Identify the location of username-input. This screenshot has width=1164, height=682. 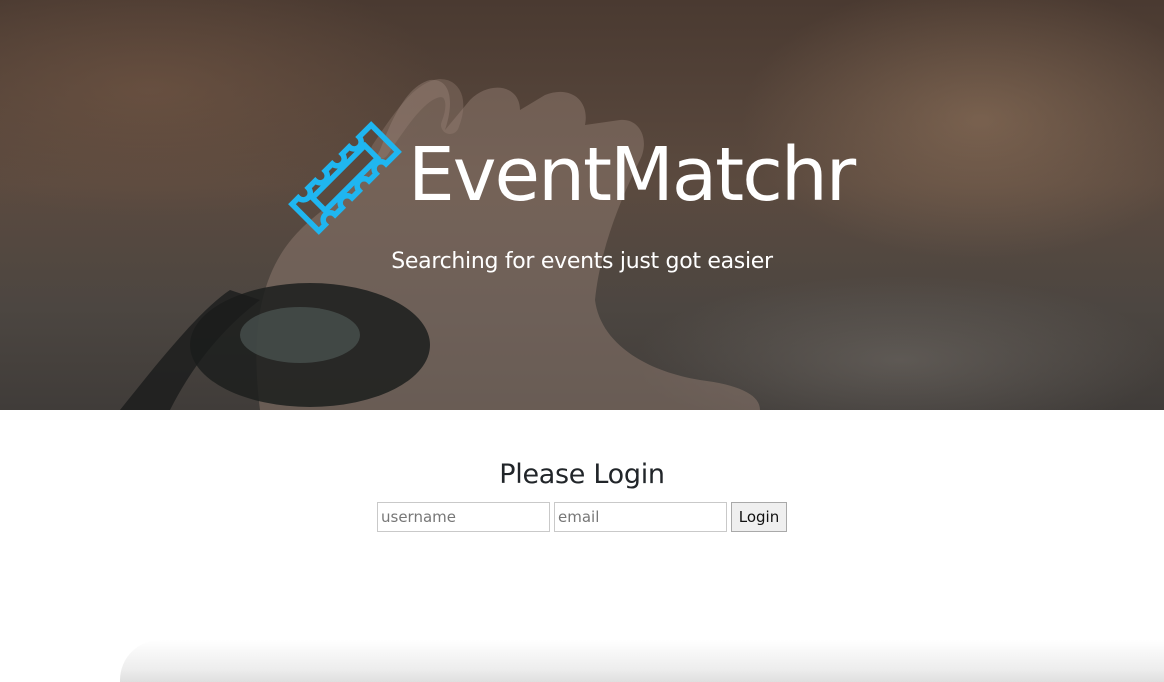
(463, 517).